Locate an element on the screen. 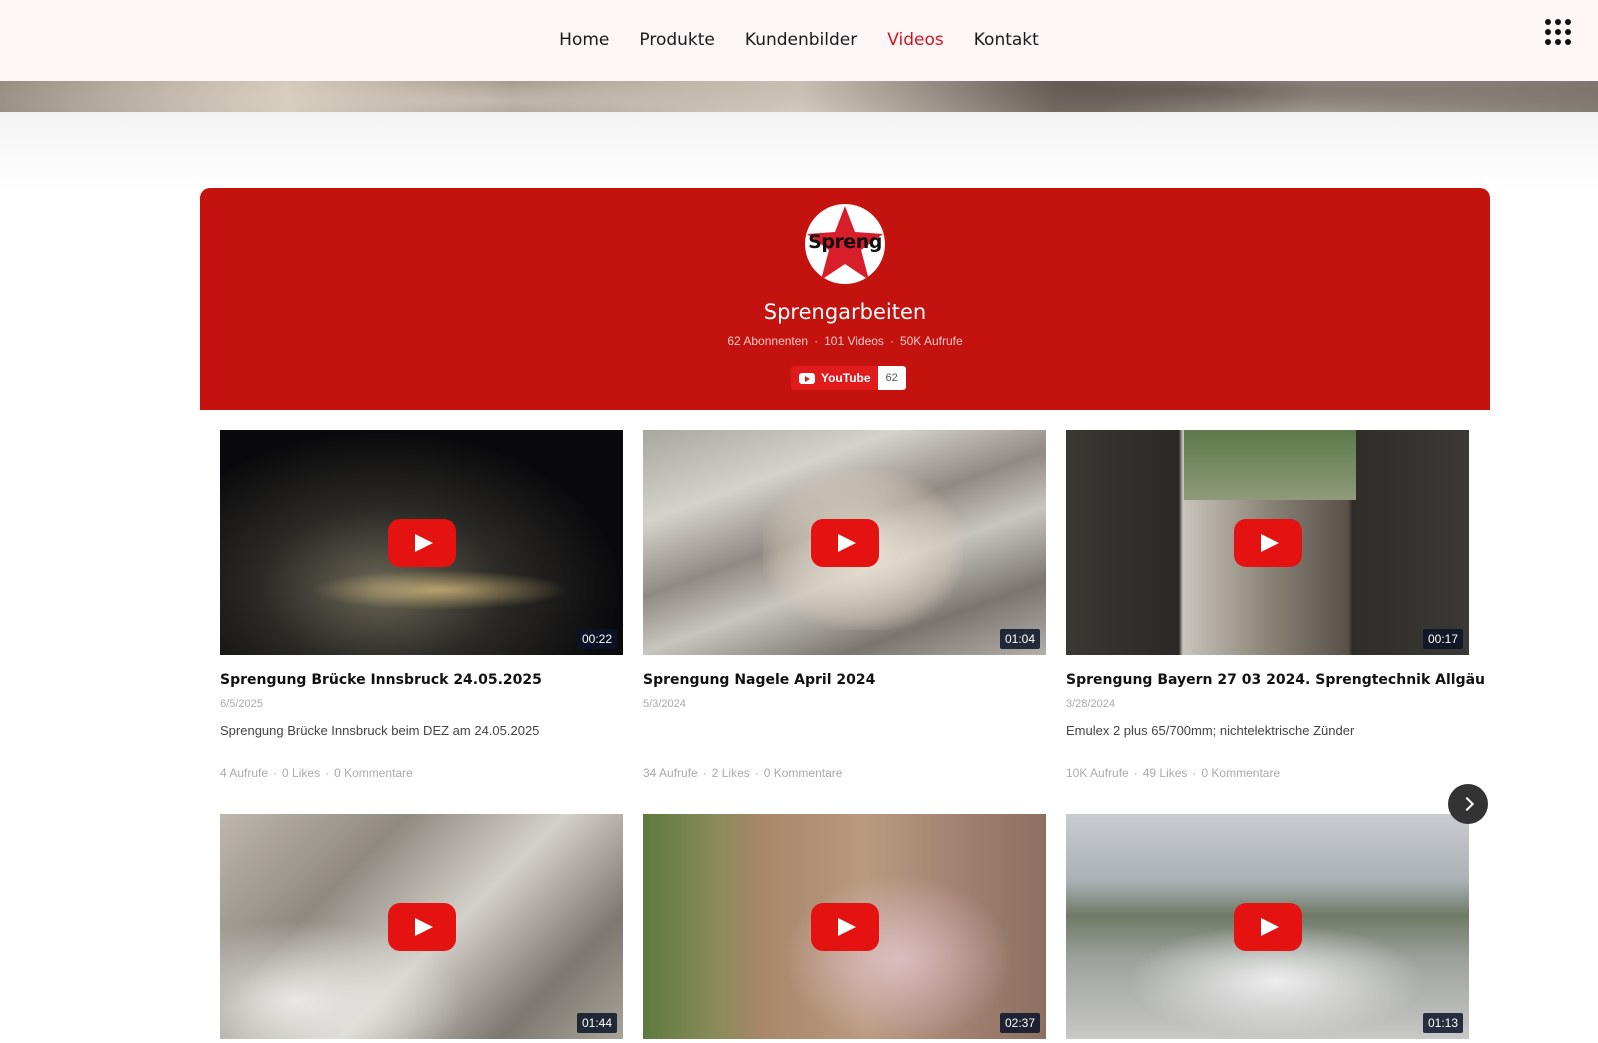 This screenshot has height=1043, width=1598. video-views: 34 Aufrufe is located at coordinates (670, 773).